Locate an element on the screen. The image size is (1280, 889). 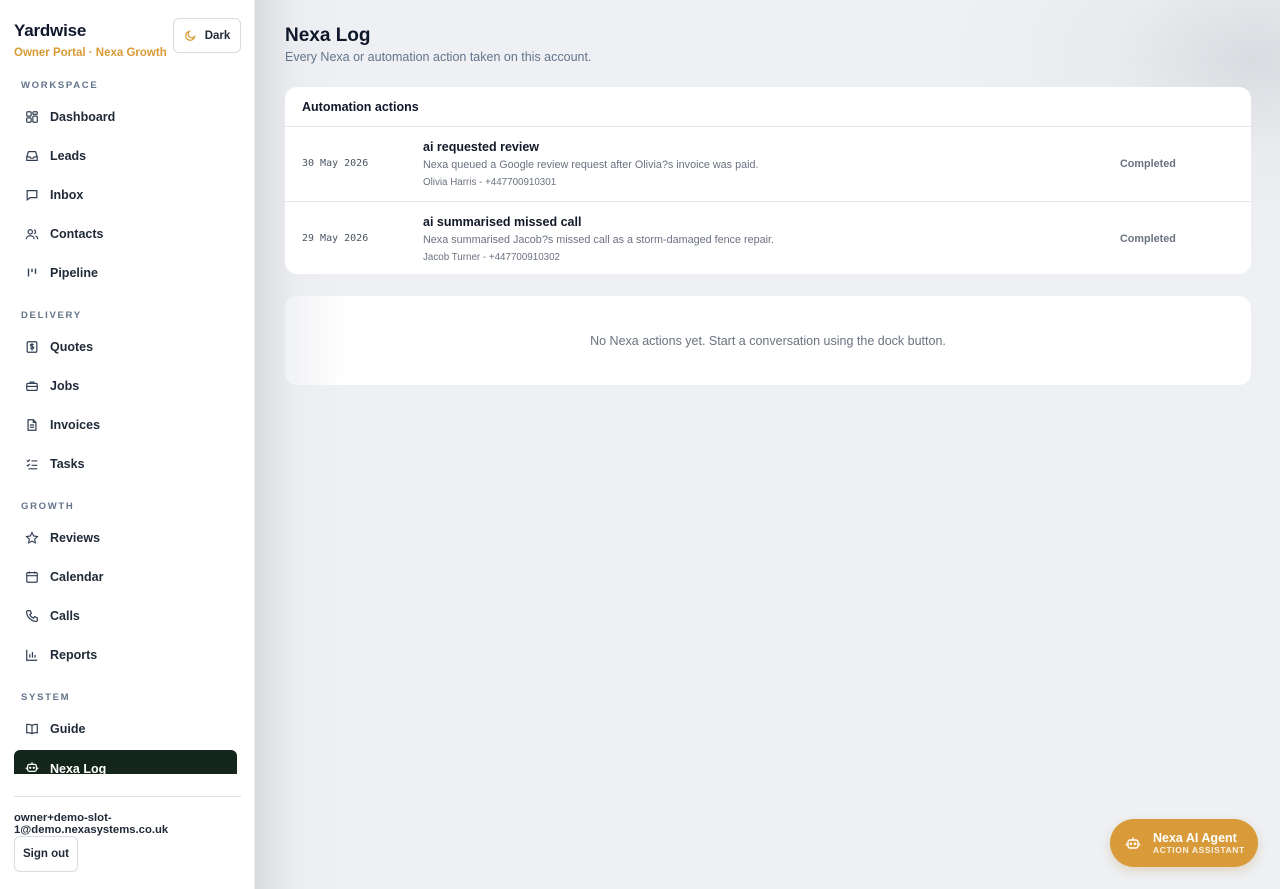
star-icon is located at coordinates (32, 537).